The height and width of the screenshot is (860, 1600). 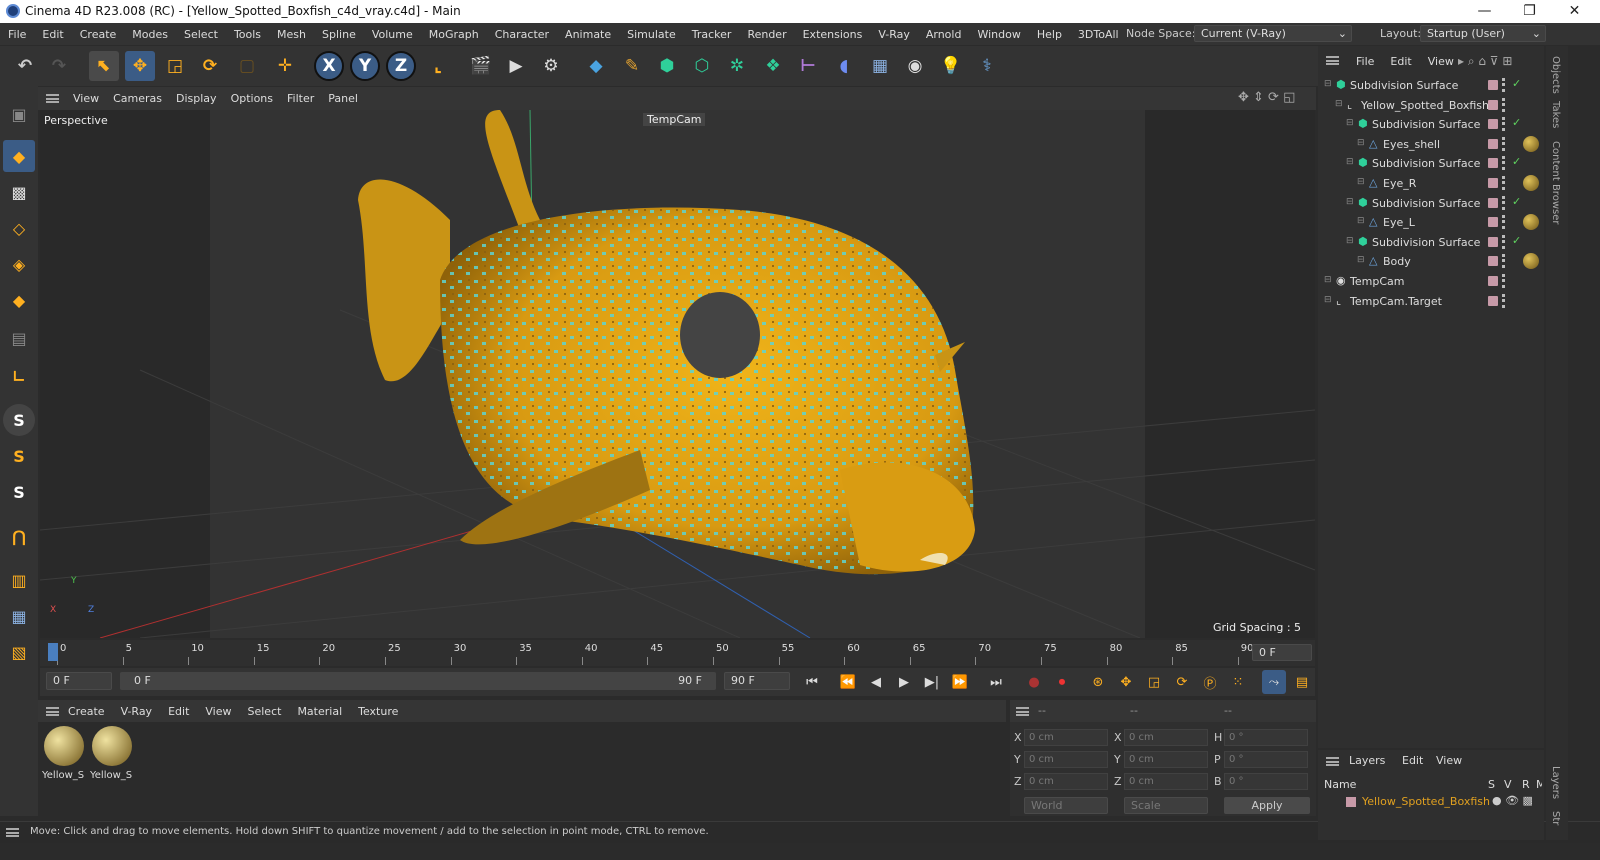 What do you see at coordinates (98, 34) in the screenshot?
I see `menu-create: Create` at bounding box center [98, 34].